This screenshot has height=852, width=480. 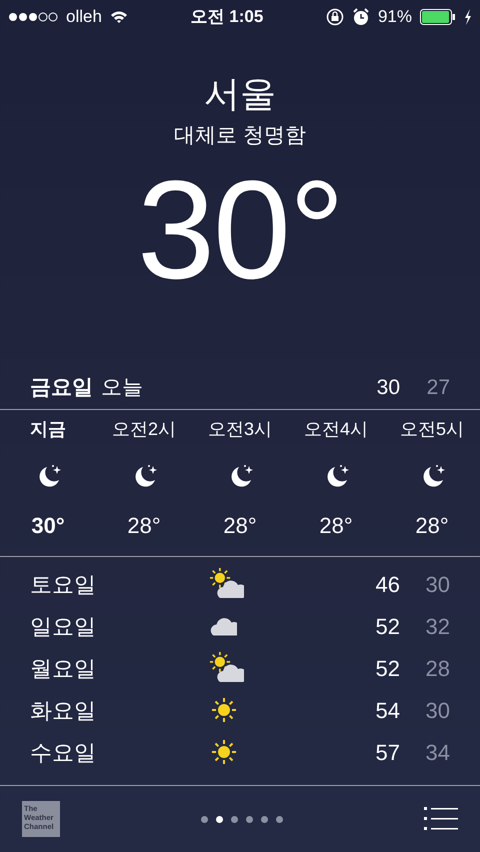 What do you see at coordinates (63, 584) in the screenshot?
I see `weekday-label: 토요일` at bounding box center [63, 584].